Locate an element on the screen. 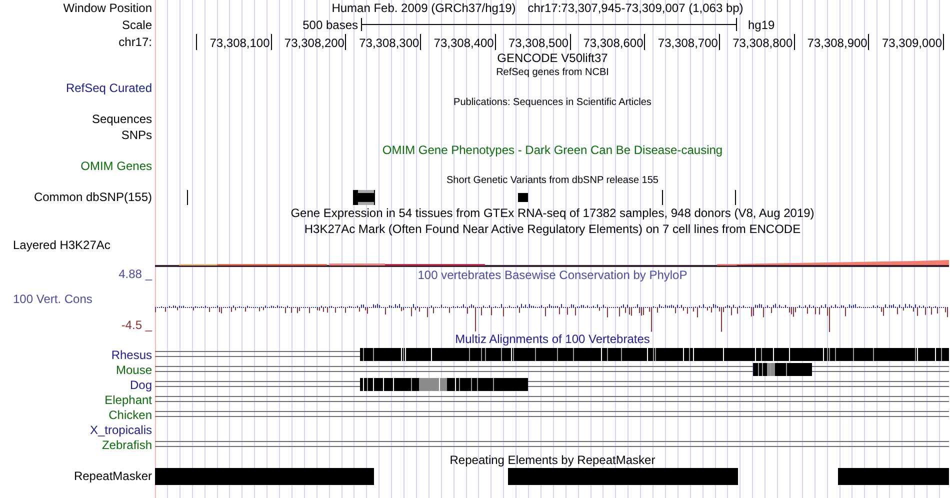 The image size is (950, 498). ruler-label: 73,308,400 is located at coordinates (464, 43).